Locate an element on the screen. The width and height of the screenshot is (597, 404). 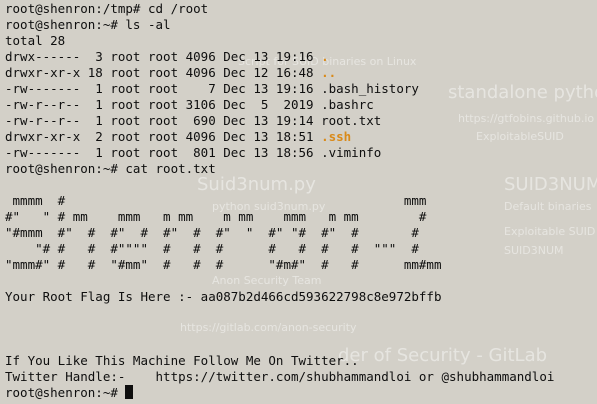
listing-row-meta: drwxr-xr-x 2 root root 4096 Dec 13 18:51 is located at coordinates (163, 136).